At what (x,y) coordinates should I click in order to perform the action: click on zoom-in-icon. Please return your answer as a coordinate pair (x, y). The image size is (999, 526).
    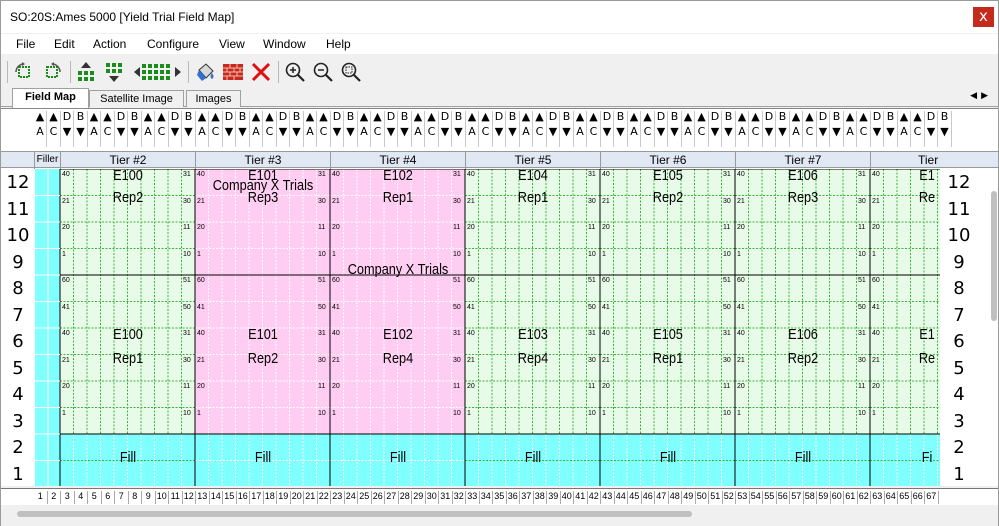
    Looking at the image, I should click on (295, 72).